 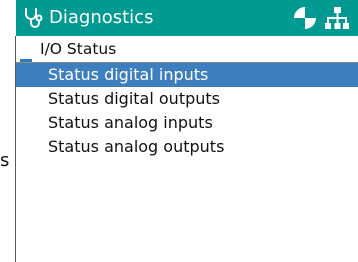 I want to click on header-bar: Diagnostics, so click(x=187, y=18).